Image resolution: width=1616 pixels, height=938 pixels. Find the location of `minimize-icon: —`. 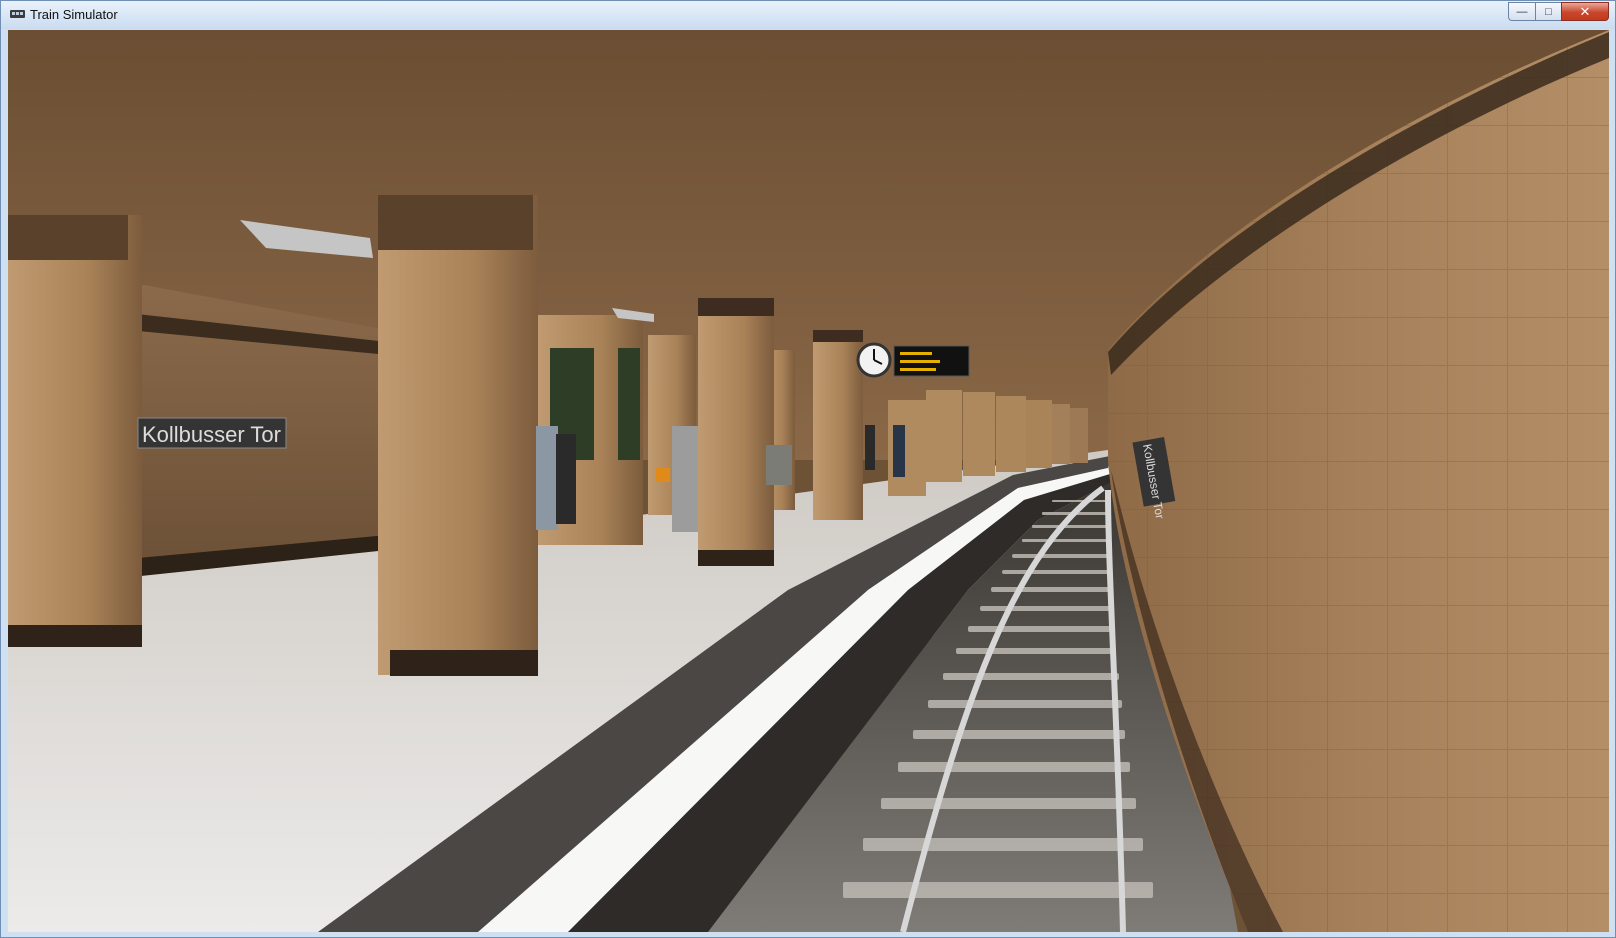

minimize-icon: — is located at coordinates (1522, 11).